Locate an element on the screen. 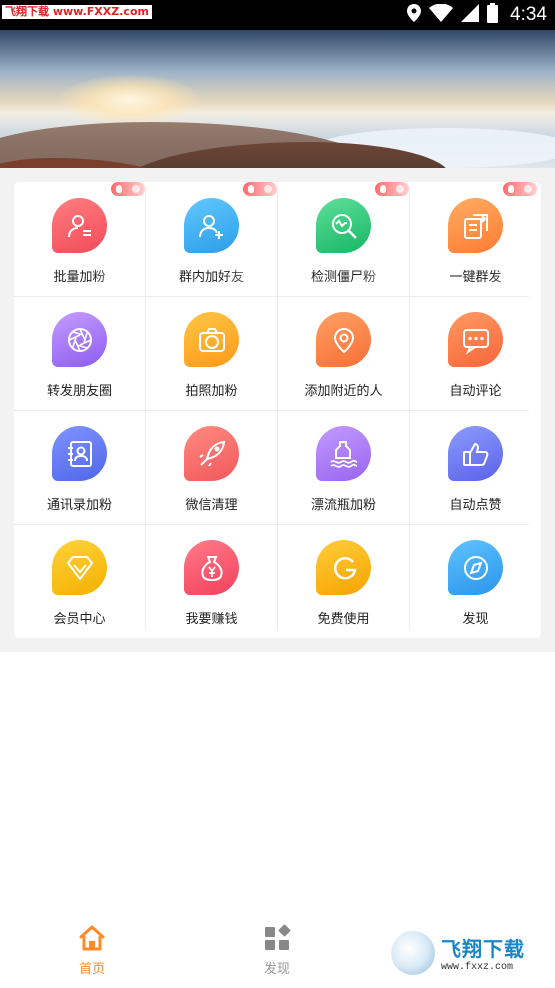 Image resolution: width=555 pixels, height=988 pixels. banner-image is located at coordinates (277, 99).